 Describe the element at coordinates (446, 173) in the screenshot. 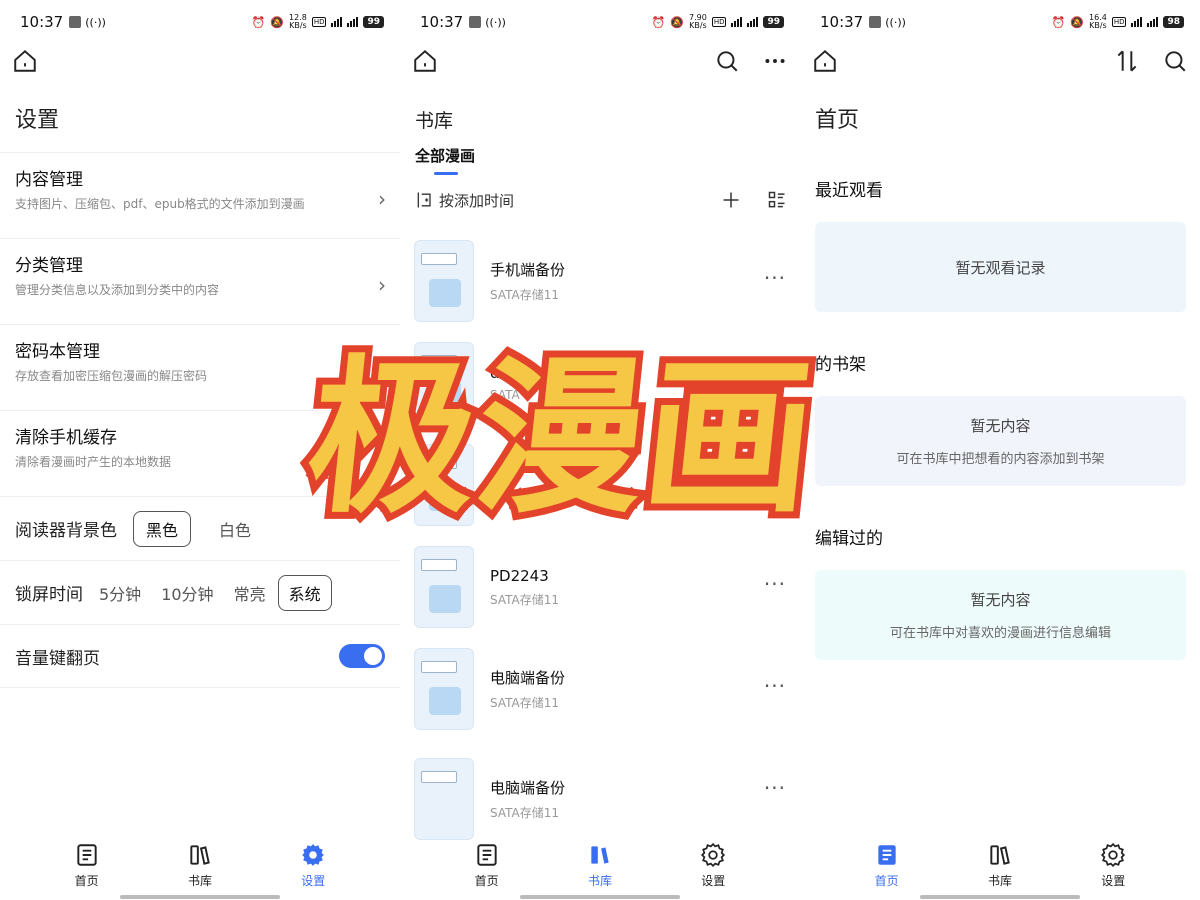

I see `tab-indicator` at that location.